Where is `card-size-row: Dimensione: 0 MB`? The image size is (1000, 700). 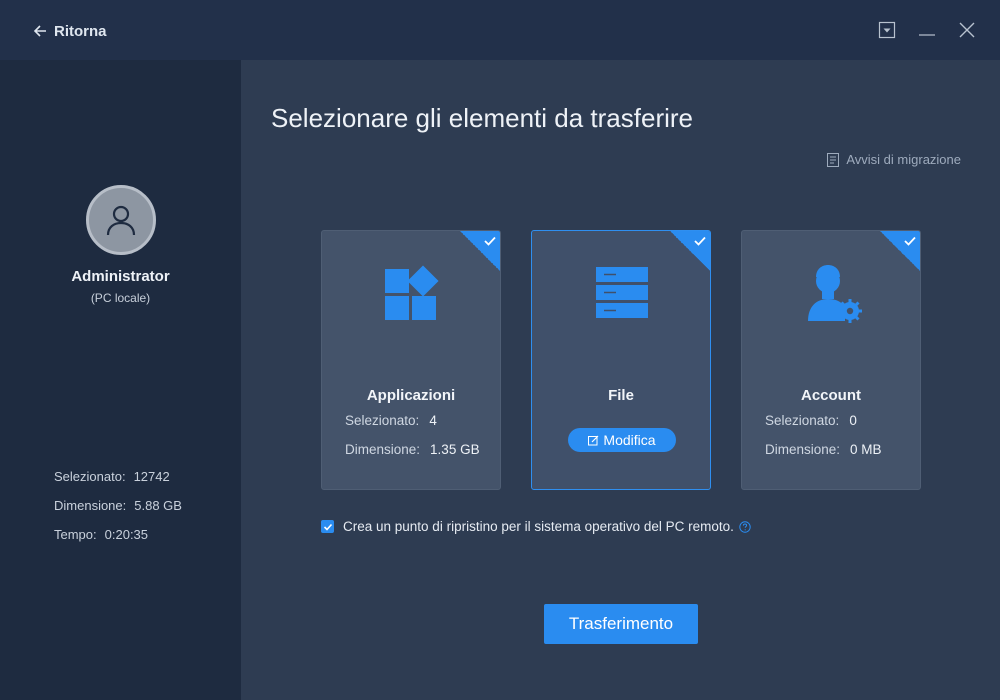
card-size-row: Dimensione: 0 MB is located at coordinates (823, 449).